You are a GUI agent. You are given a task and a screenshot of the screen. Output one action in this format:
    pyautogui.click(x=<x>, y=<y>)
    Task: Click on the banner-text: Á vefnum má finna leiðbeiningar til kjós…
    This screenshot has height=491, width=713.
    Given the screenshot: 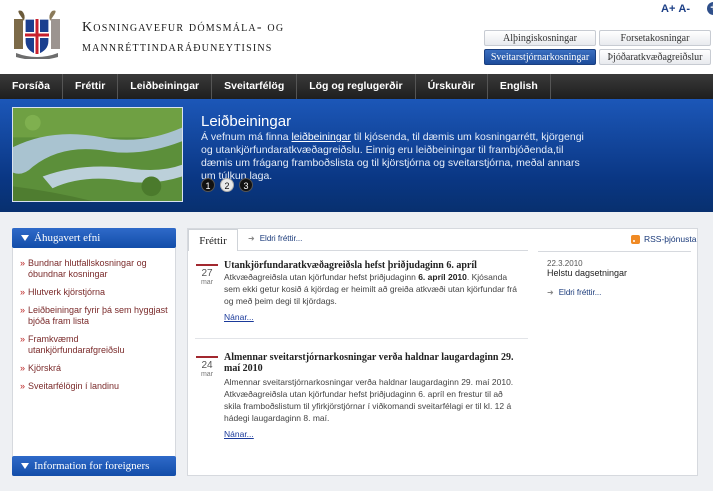 What is the action you would take?
    pyautogui.click(x=398, y=157)
    